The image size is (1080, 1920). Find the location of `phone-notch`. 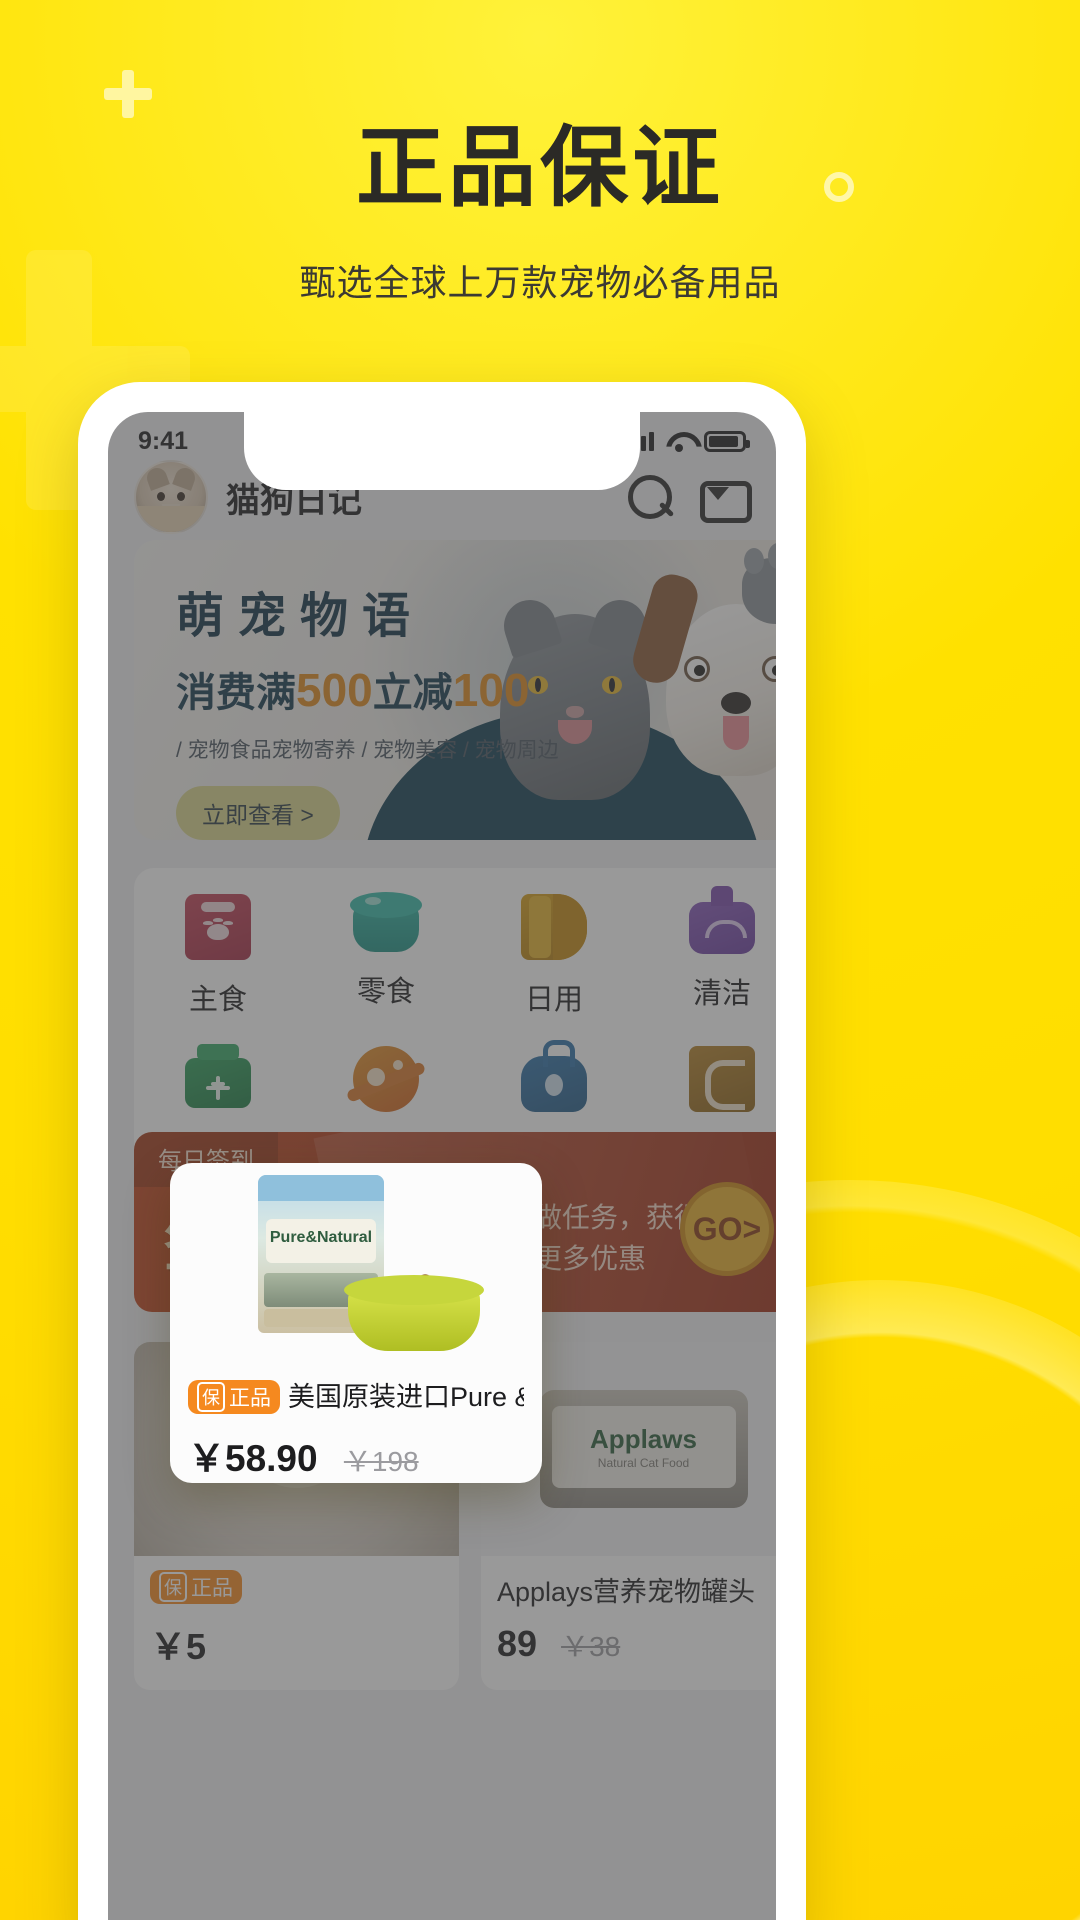

phone-notch is located at coordinates (442, 451).